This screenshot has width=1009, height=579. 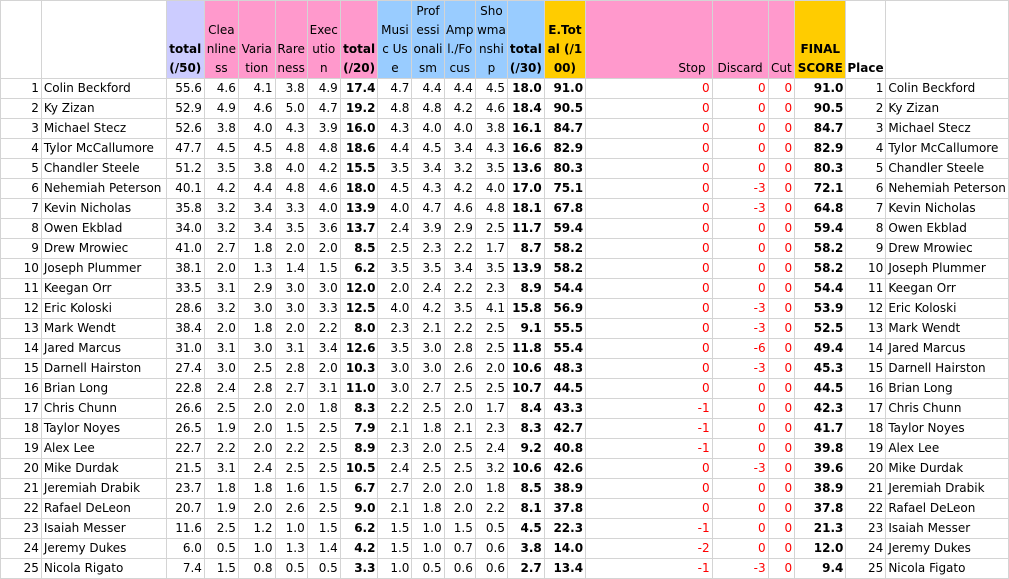 What do you see at coordinates (395, 108) in the screenshot?
I see `music-use-cell: 4.8` at bounding box center [395, 108].